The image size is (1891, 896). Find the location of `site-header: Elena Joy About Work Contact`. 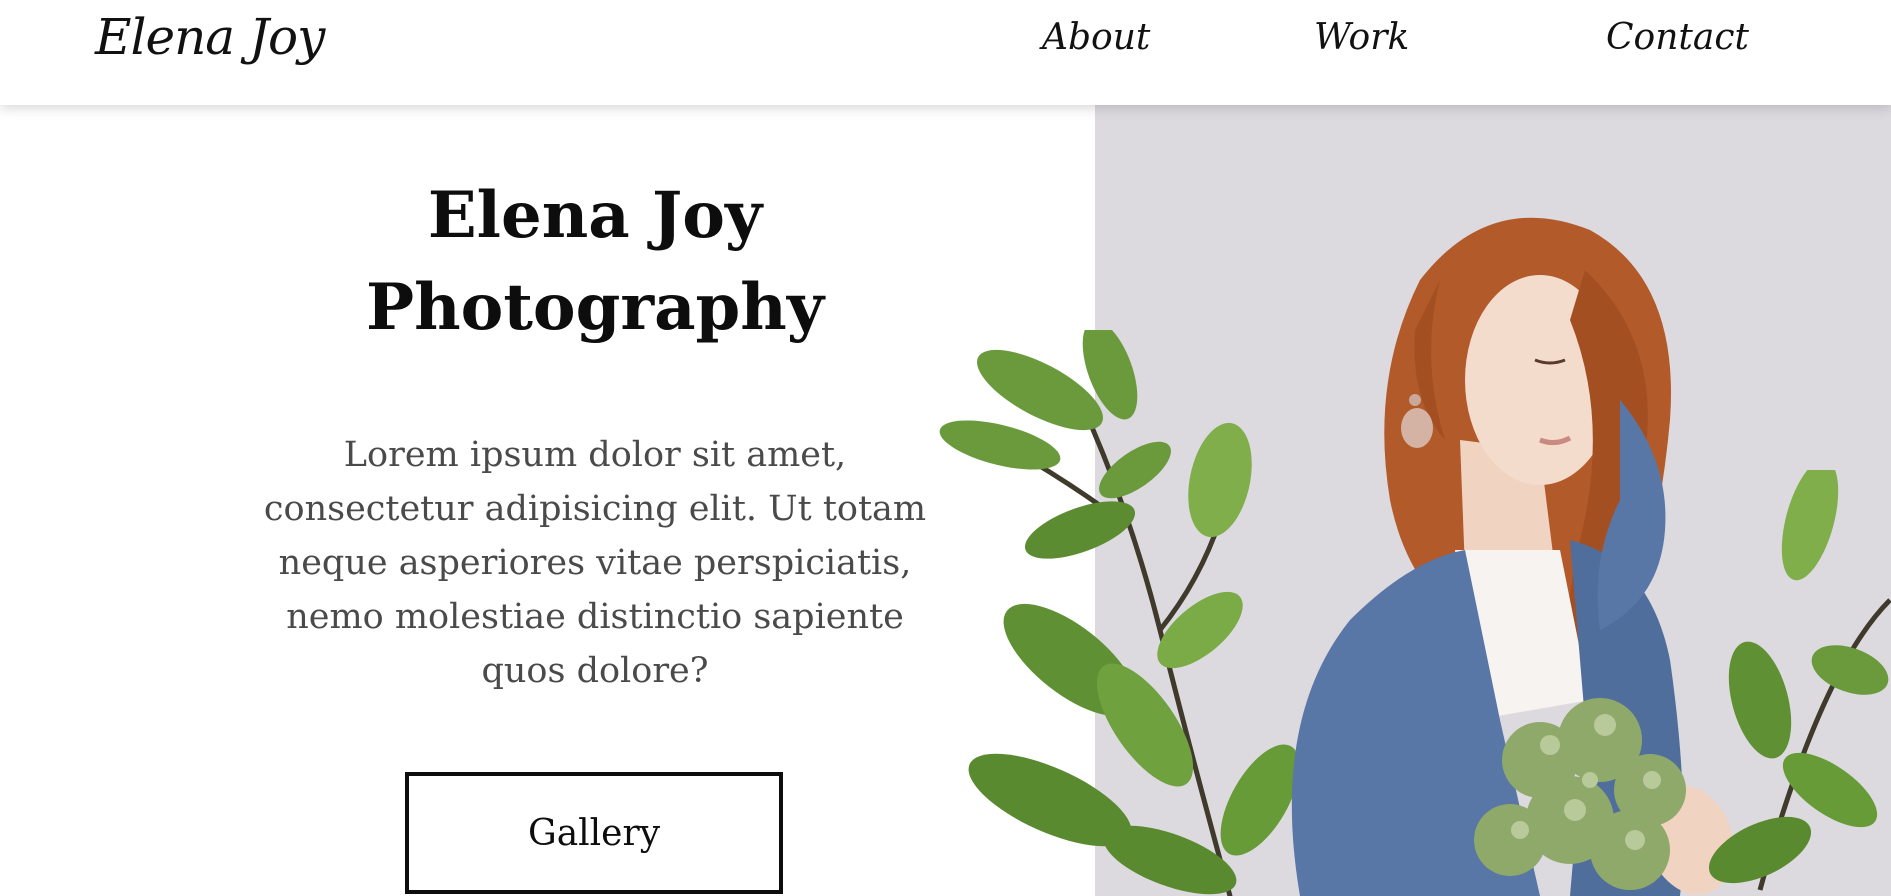

site-header: Elena Joy About Work Contact is located at coordinates (945, 52).